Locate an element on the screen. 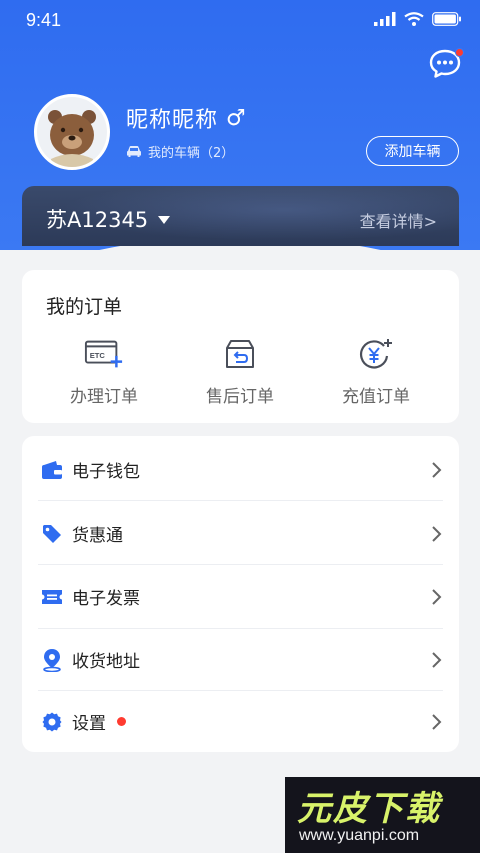  plate-selector: 苏A12345 is located at coordinates (108, 219).